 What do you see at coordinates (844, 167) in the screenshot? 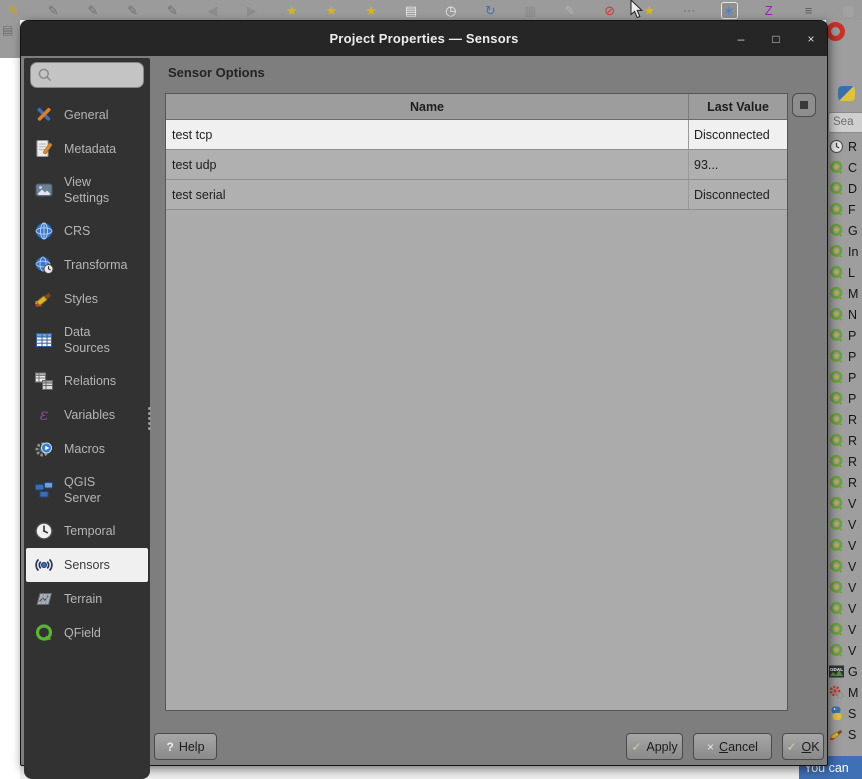
I see `panel-item: C` at bounding box center [844, 167].